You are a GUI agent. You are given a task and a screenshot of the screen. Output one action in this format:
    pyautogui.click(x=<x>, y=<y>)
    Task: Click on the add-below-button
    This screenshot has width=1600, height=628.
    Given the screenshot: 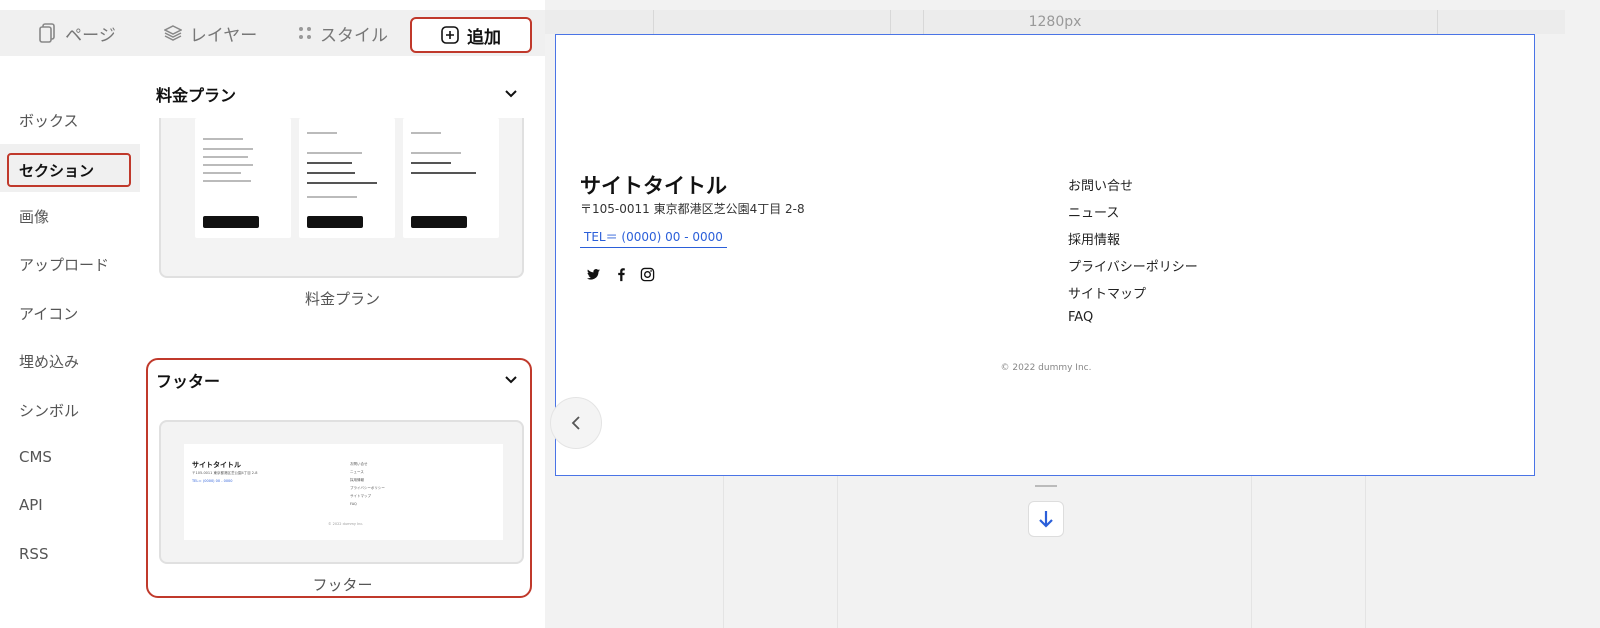 What is the action you would take?
    pyautogui.click(x=1046, y=519)
    